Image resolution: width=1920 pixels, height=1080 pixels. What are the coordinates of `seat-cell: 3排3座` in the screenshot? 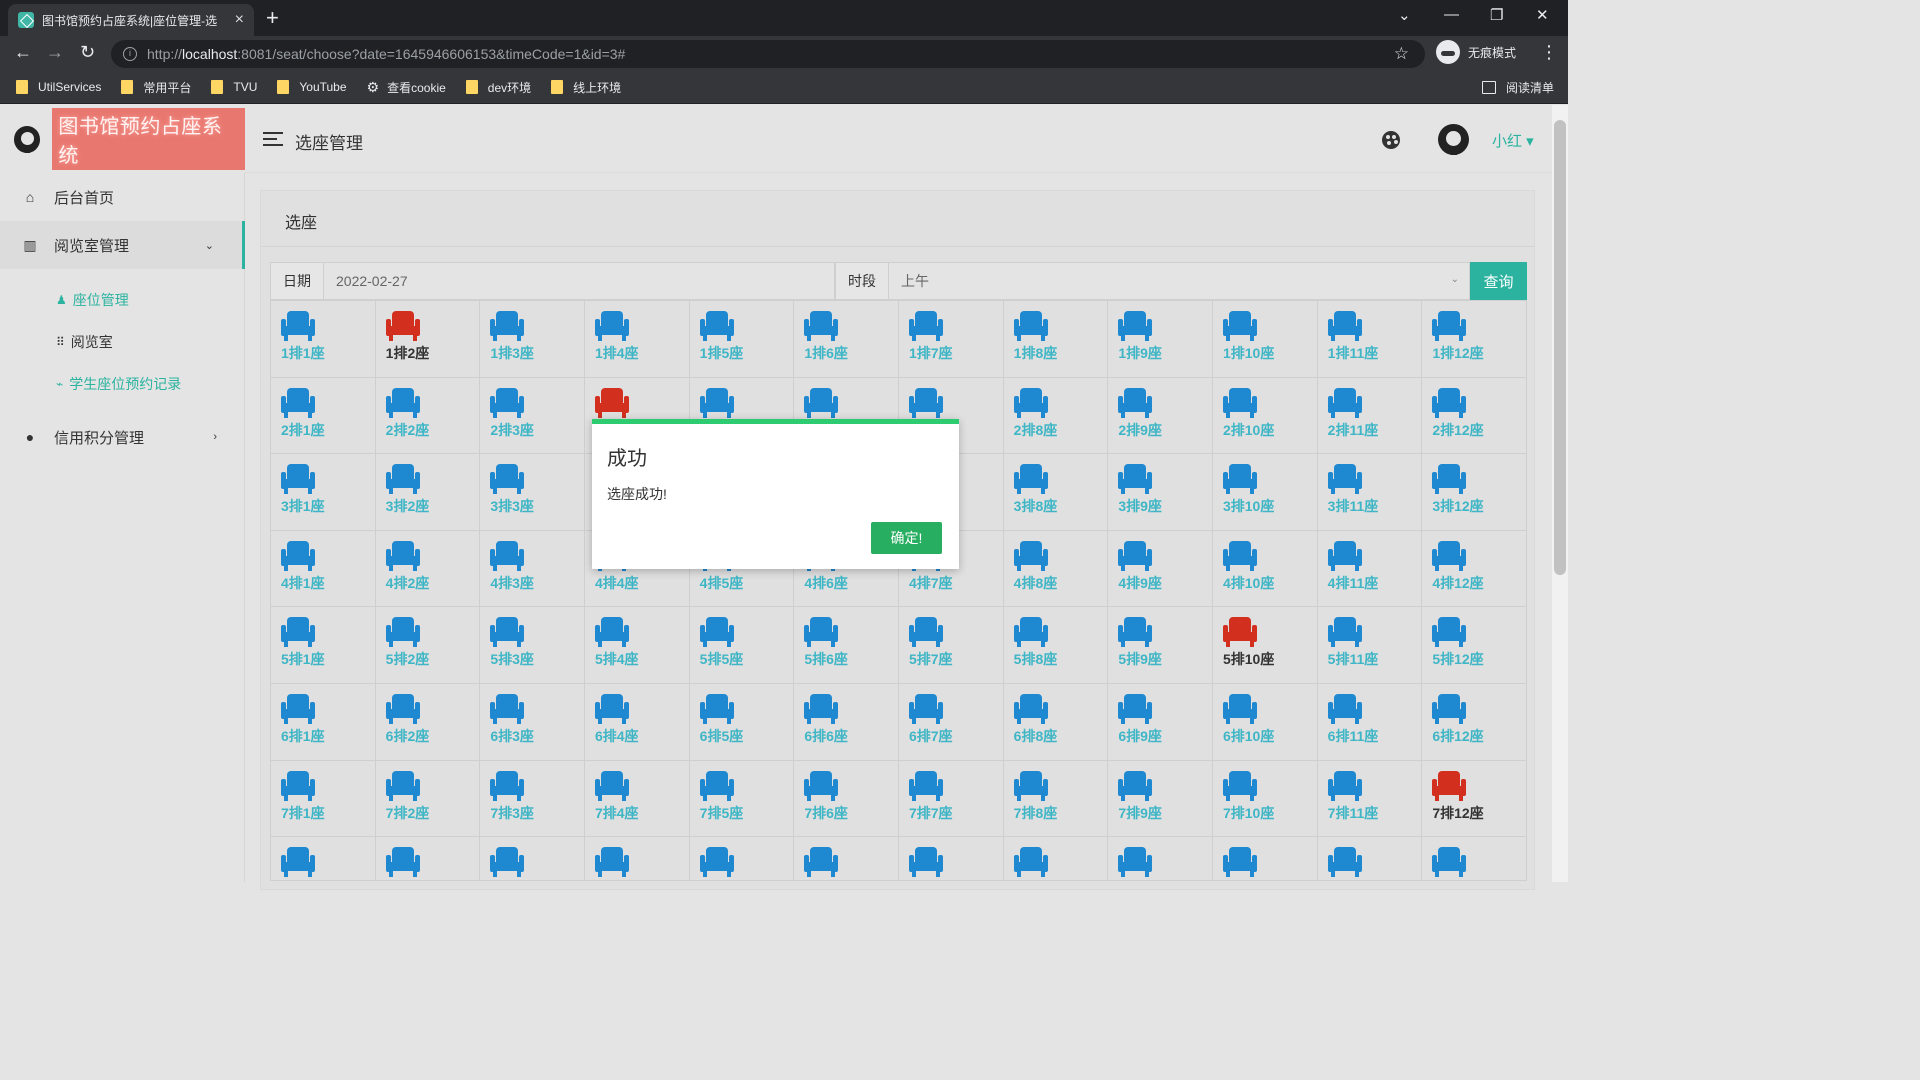 It's located at (532, 492).